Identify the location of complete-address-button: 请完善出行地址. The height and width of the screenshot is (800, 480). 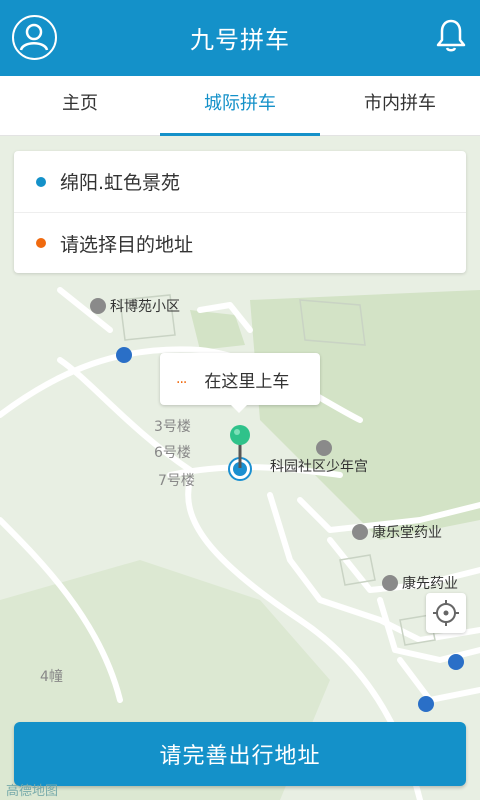
(240, 754).